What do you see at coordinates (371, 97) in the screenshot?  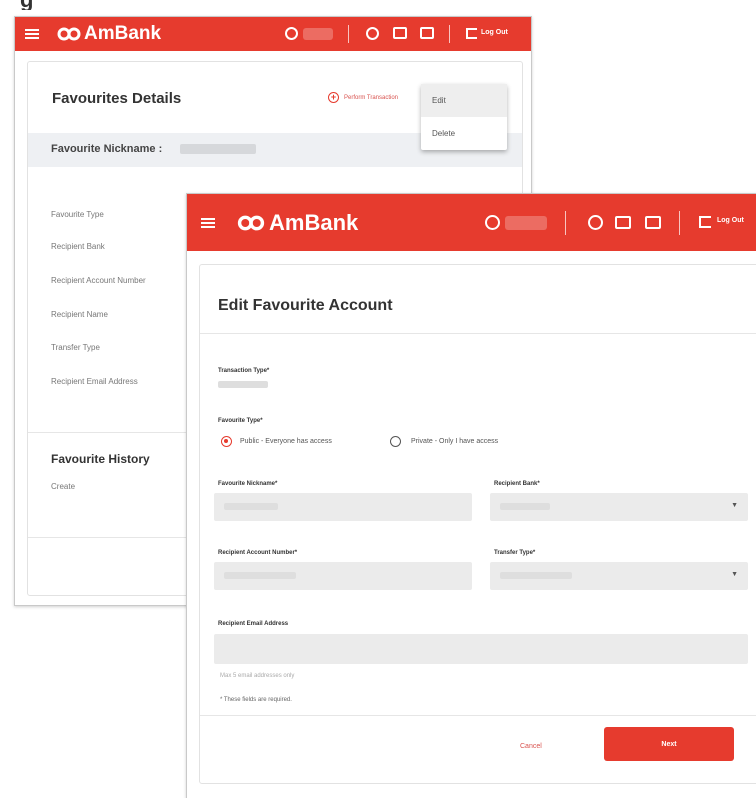 I see `perform-transaction-label: Perform Transaction` at bounding box center [371, 97].